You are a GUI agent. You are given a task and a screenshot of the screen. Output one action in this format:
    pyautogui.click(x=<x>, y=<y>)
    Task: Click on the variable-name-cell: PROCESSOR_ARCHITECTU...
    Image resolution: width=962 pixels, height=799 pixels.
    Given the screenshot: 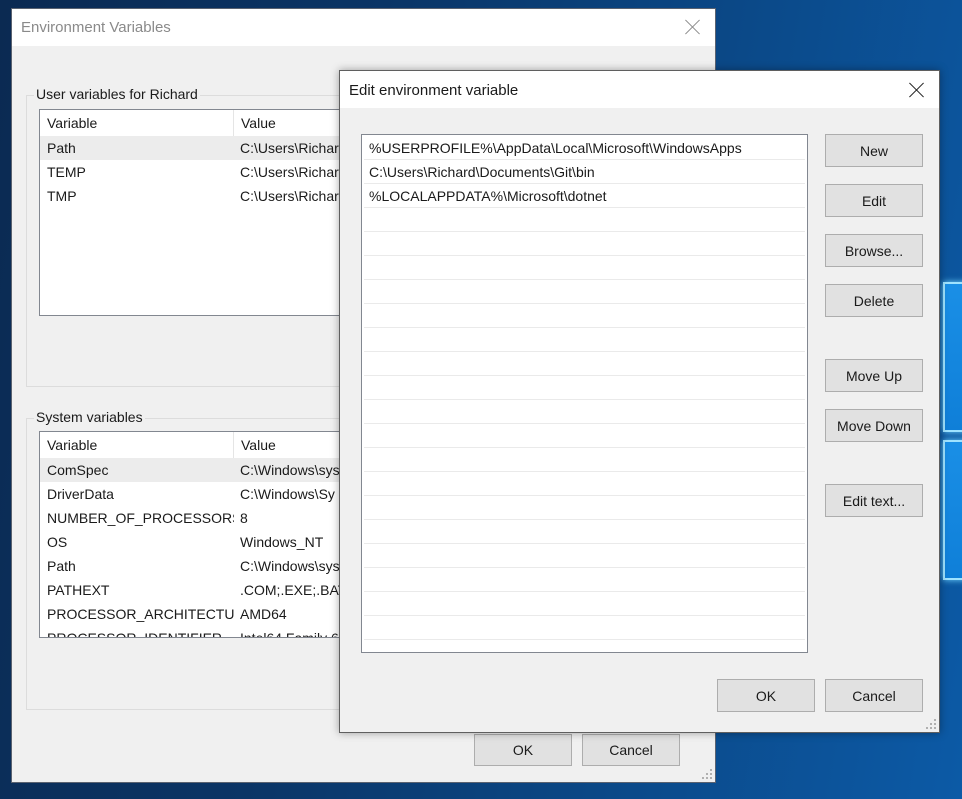 What is the action you would take?
    pyautogui.click(x=140, y=614)
    